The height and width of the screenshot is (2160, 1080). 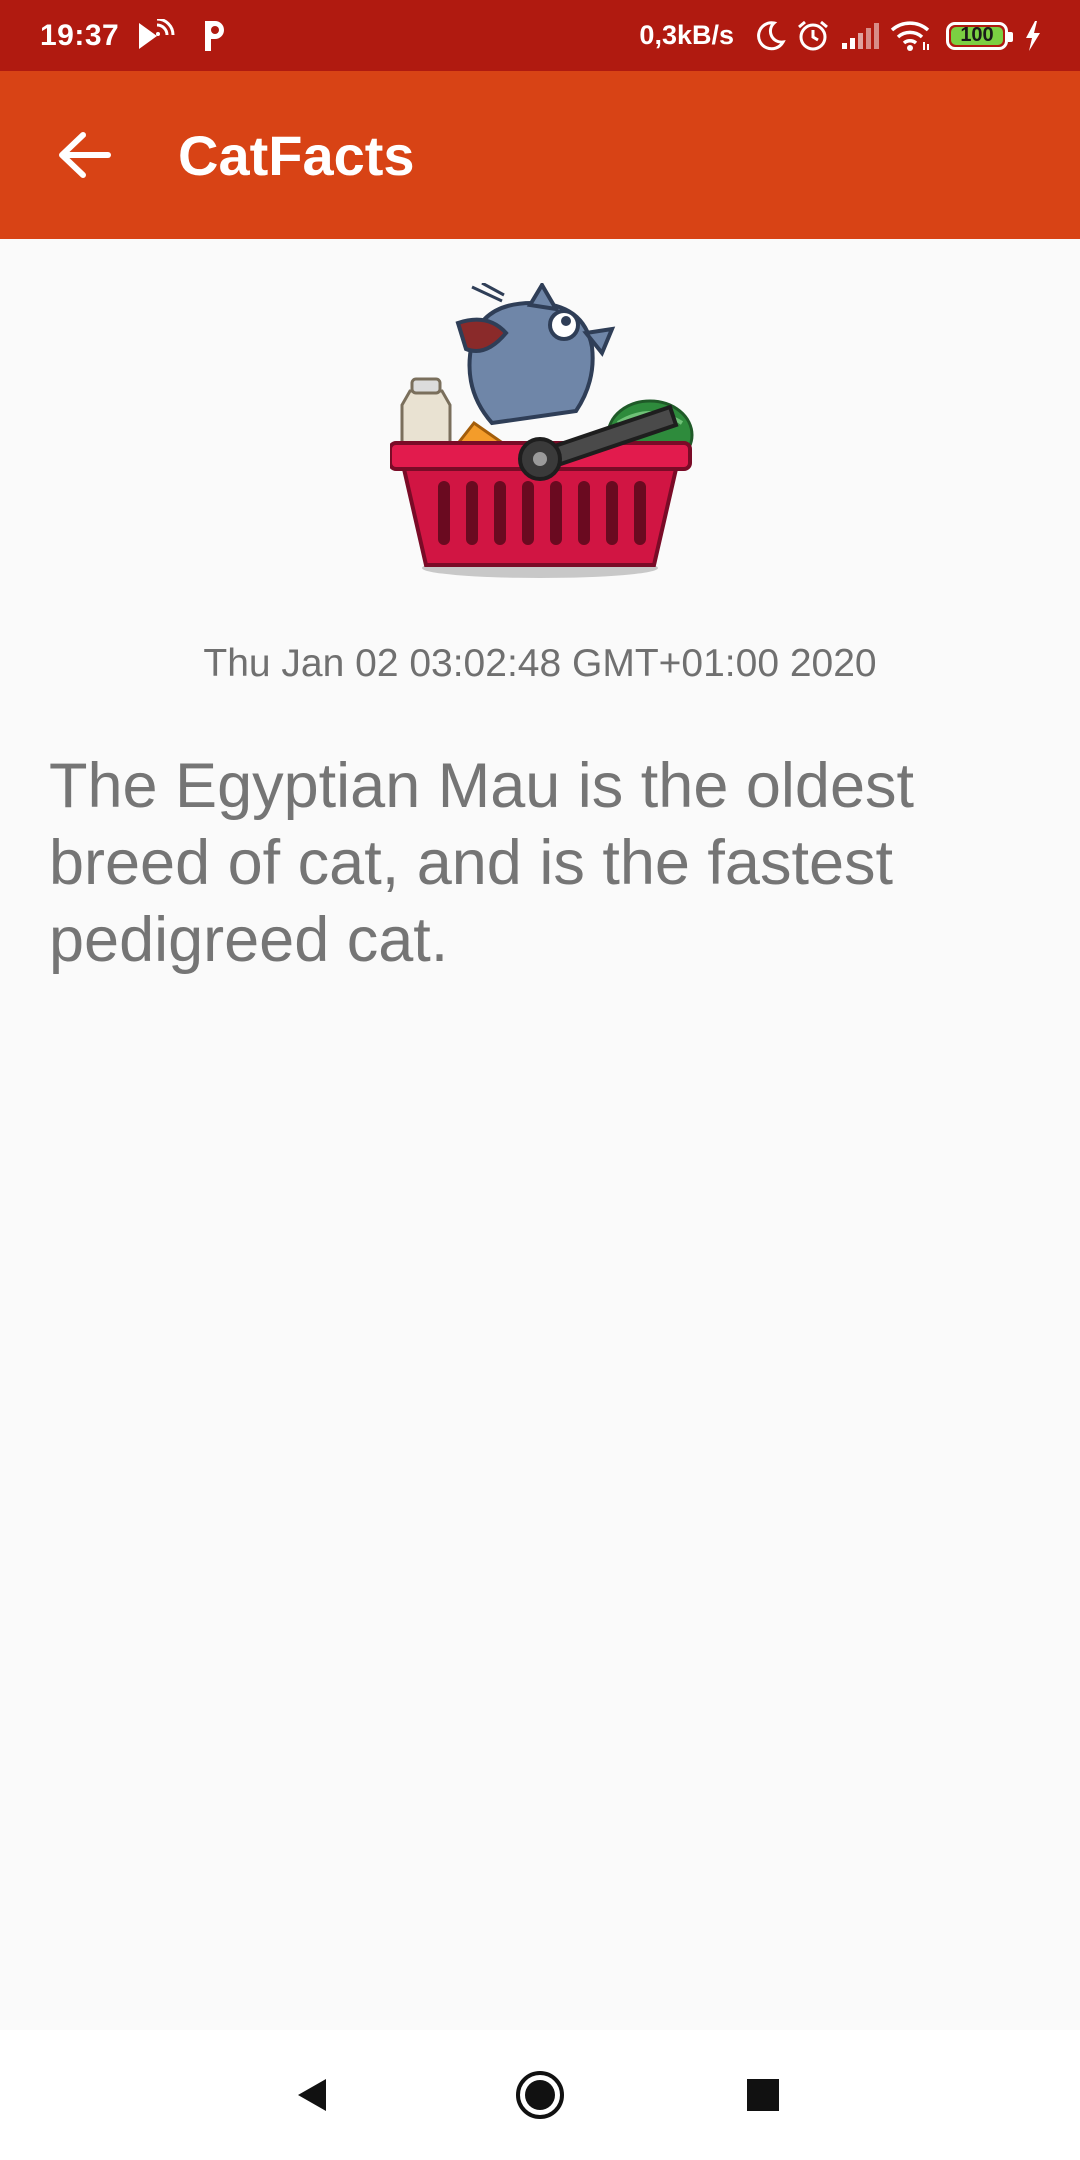 What do you see at coordinates (296, 155) in the screenshot?
I see `app-title: CatFacts` at bounding box center [296, 155].